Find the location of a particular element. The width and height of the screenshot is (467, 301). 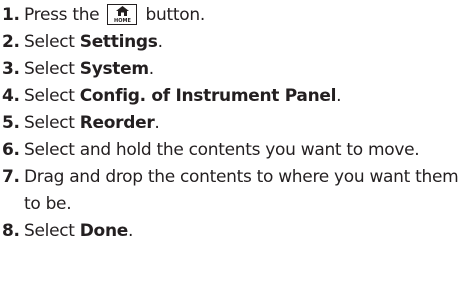

step-text: Select Config. of Instrument Panel. is located at coordinates (243, 96).